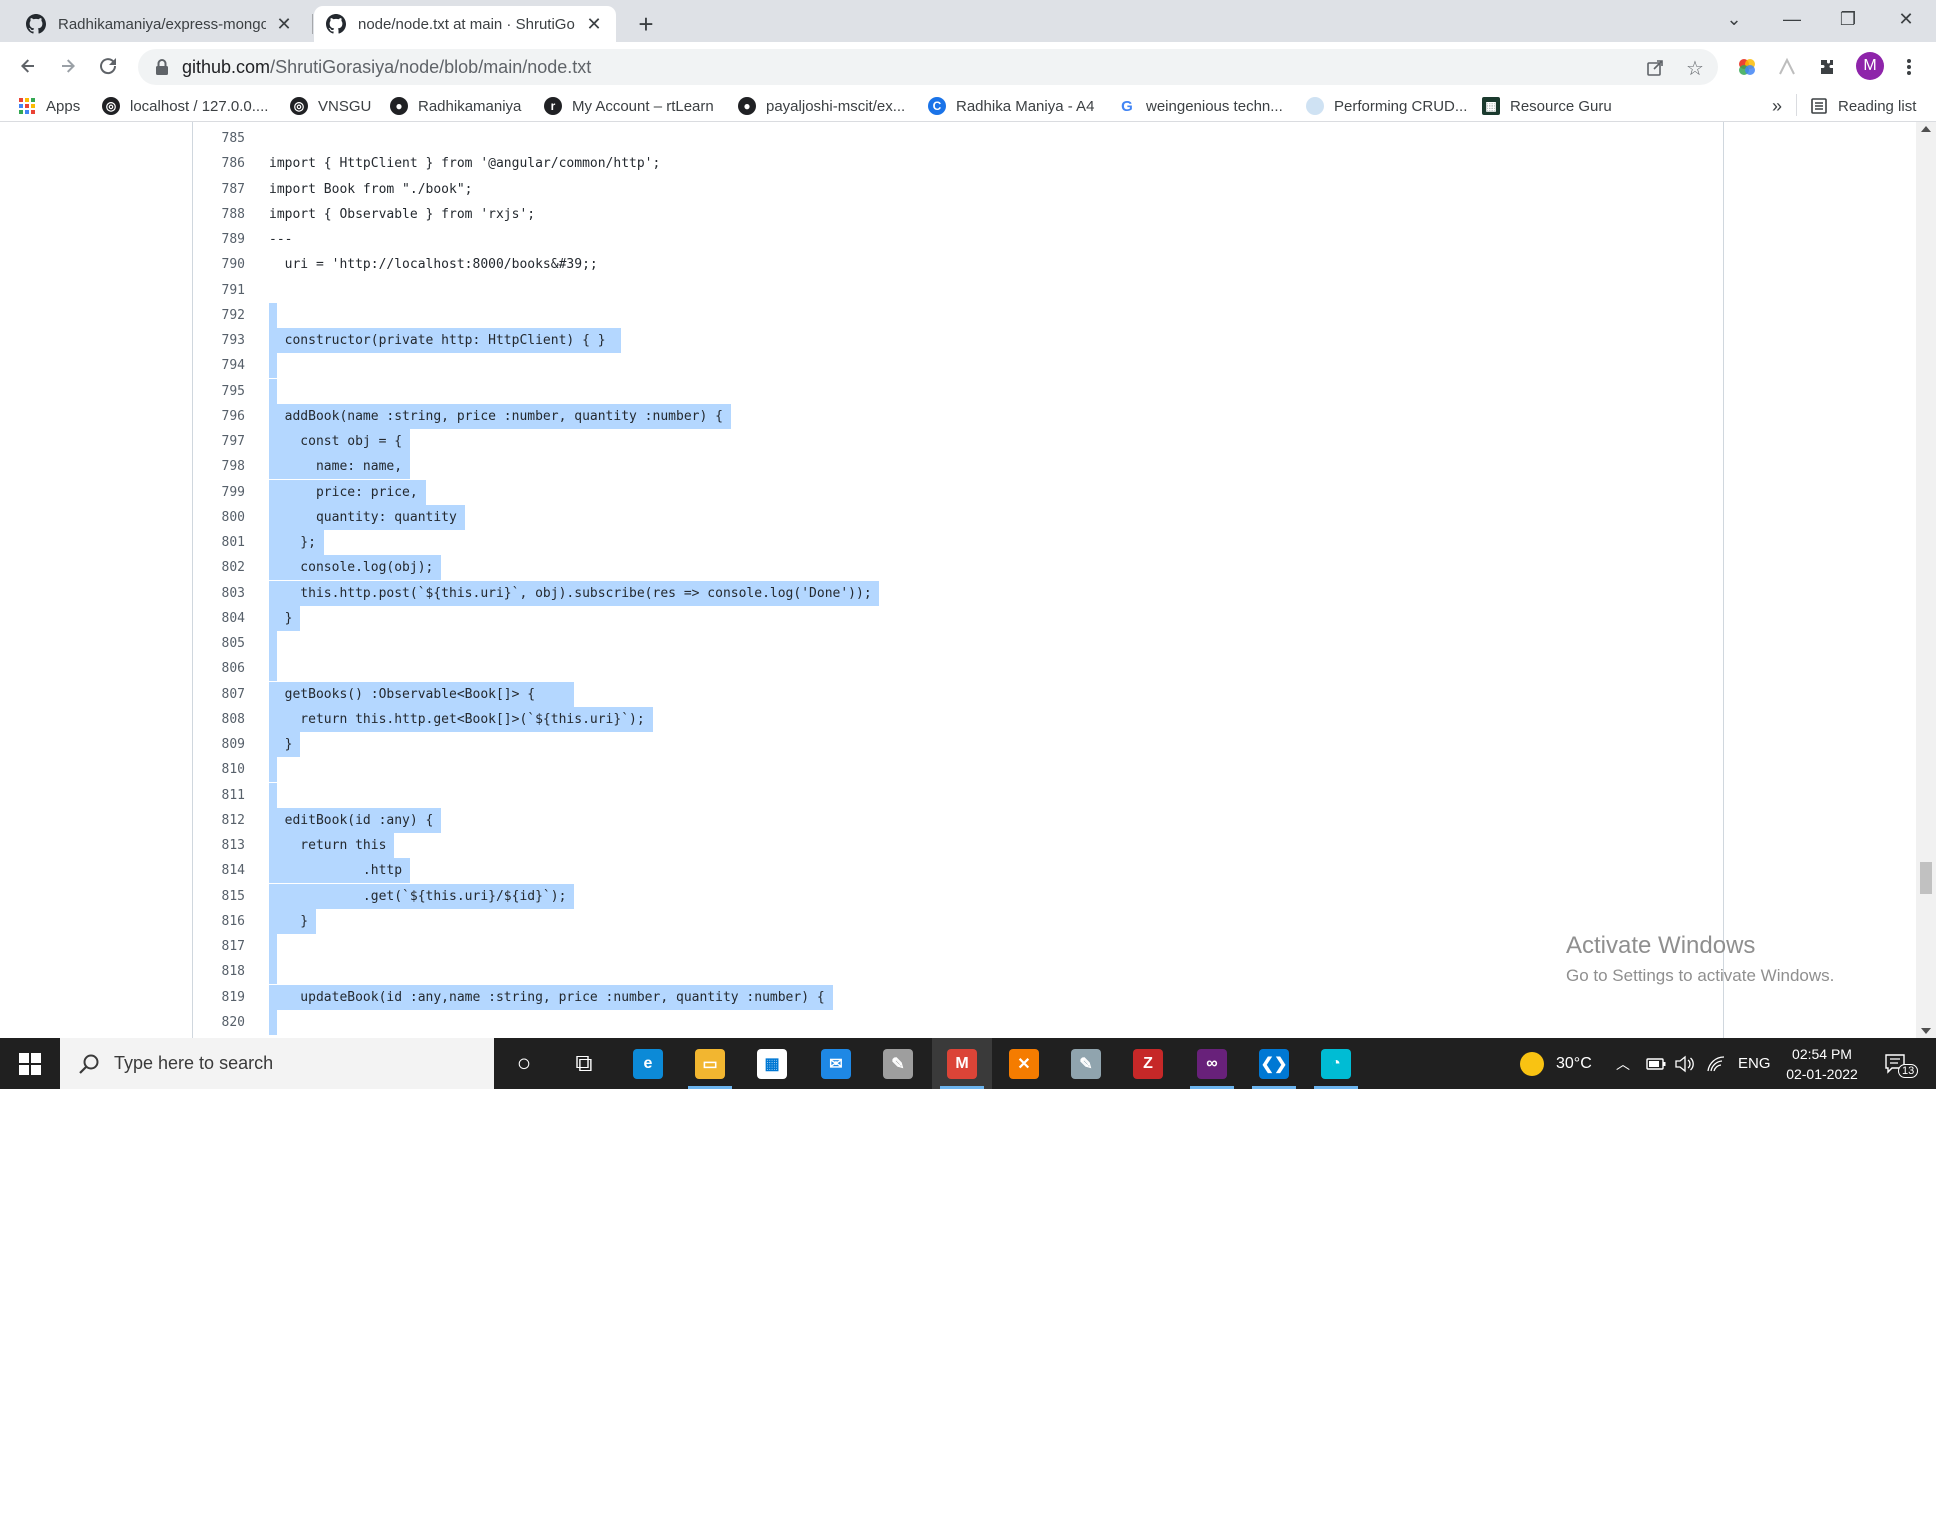  Describe the element at coordinates (219, 896) in the screenshot. I see `line-number: 815` at that location.